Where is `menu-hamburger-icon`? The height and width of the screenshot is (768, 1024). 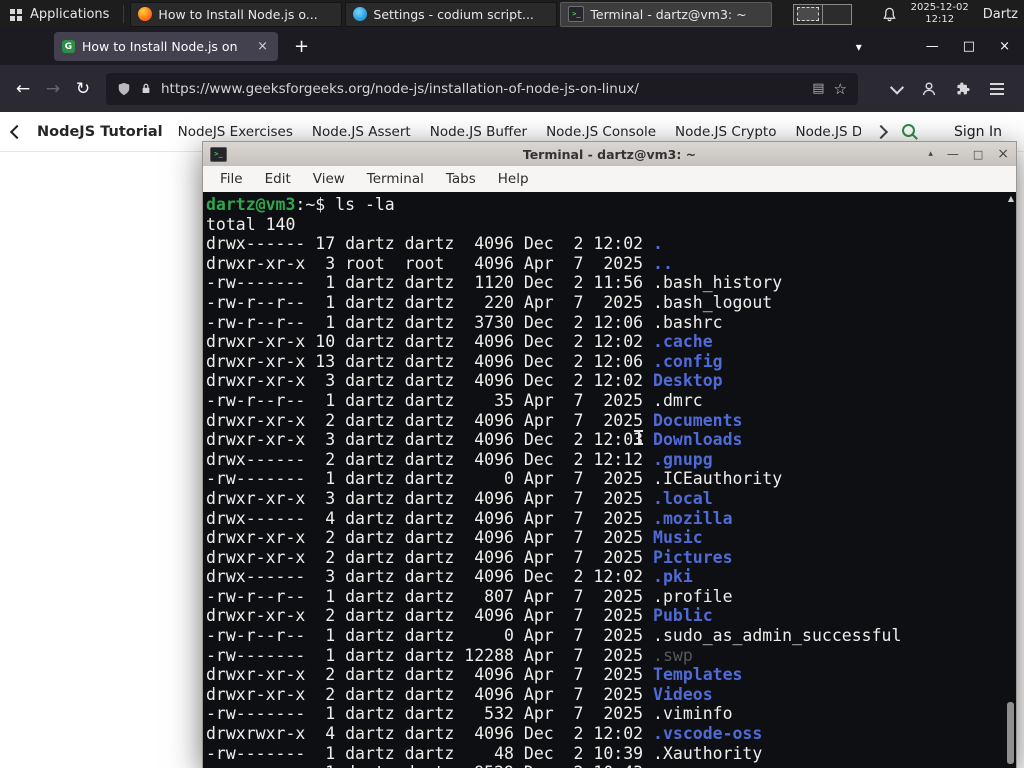 menu-hamburger-icon is located at coordinates (997, 83).